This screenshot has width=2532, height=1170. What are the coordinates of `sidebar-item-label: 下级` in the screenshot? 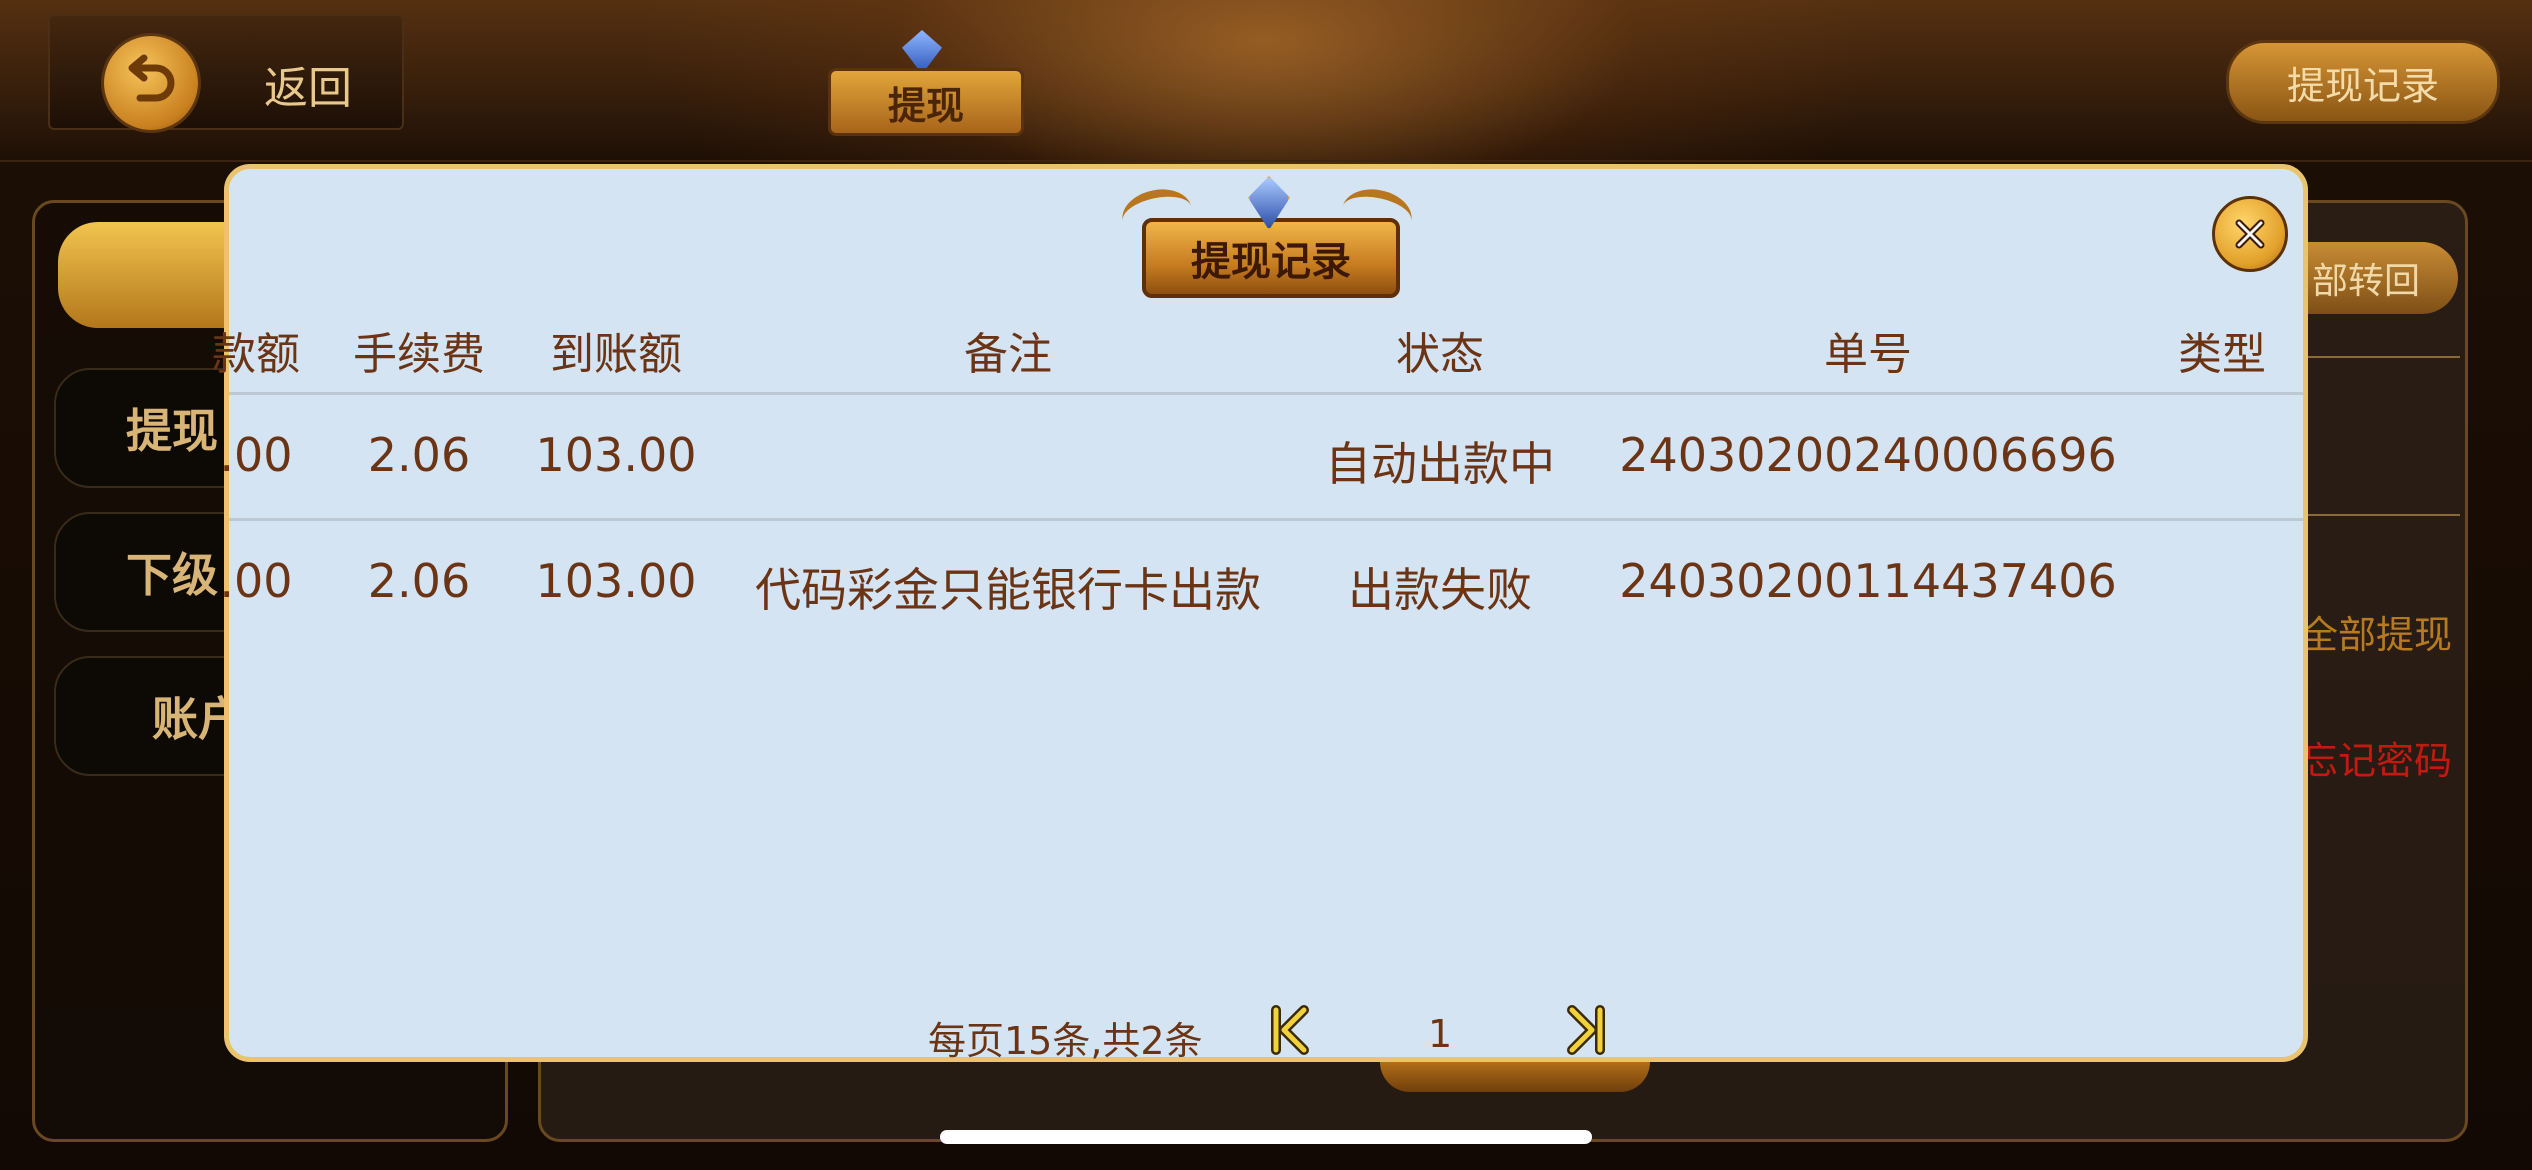 It's located at (172, 575).